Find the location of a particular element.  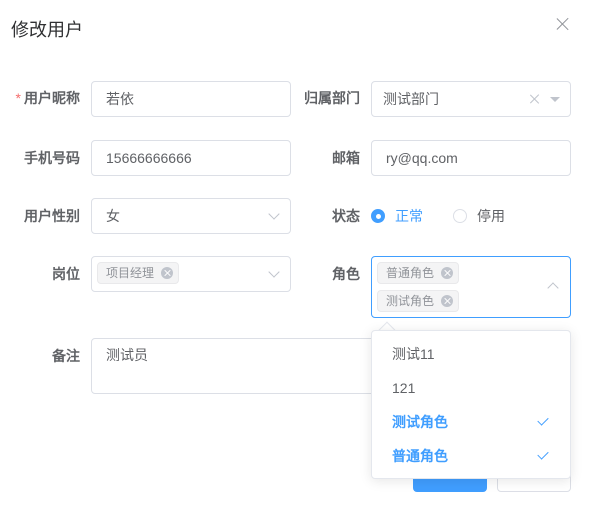

role-tag-label: 测试角色 is located at coordinates (410, 301).